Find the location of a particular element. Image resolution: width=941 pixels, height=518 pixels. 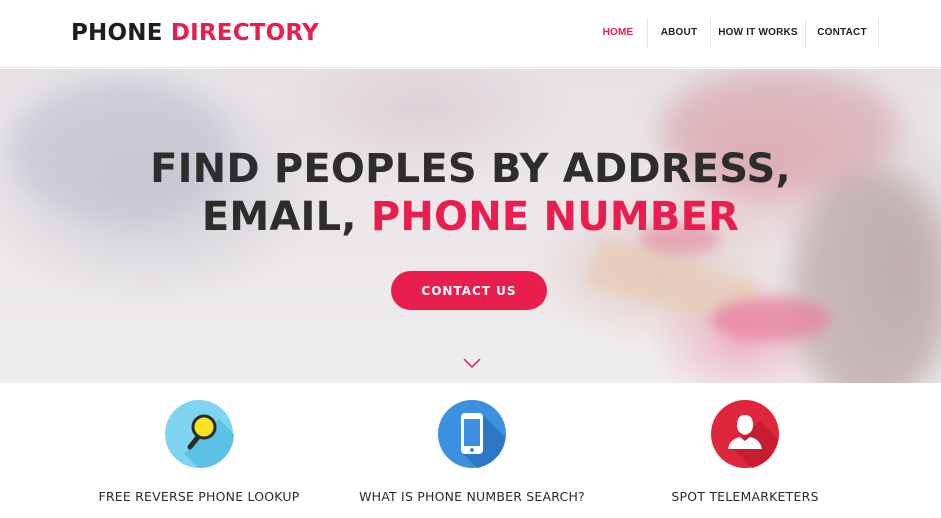

magnifier-icon is located at coordinates (199, 434).